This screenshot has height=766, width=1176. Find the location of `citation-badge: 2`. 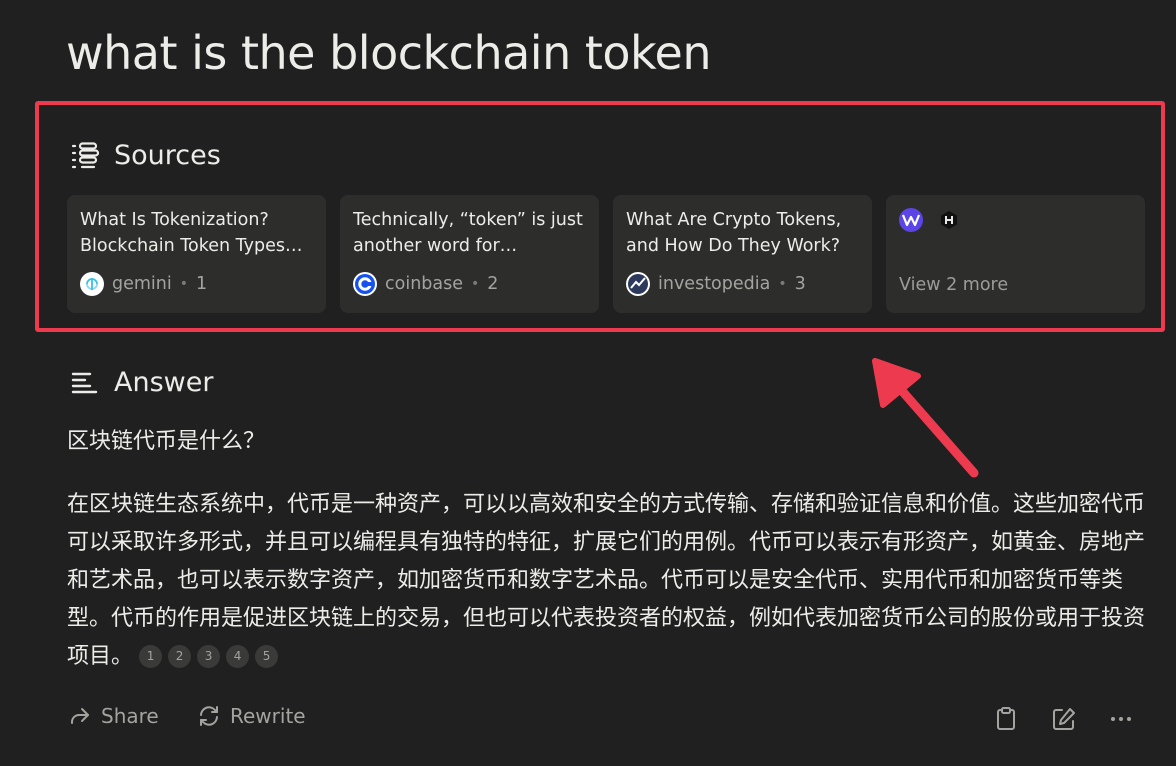

citation-badge: 2 is located at coordinates (180, 656).